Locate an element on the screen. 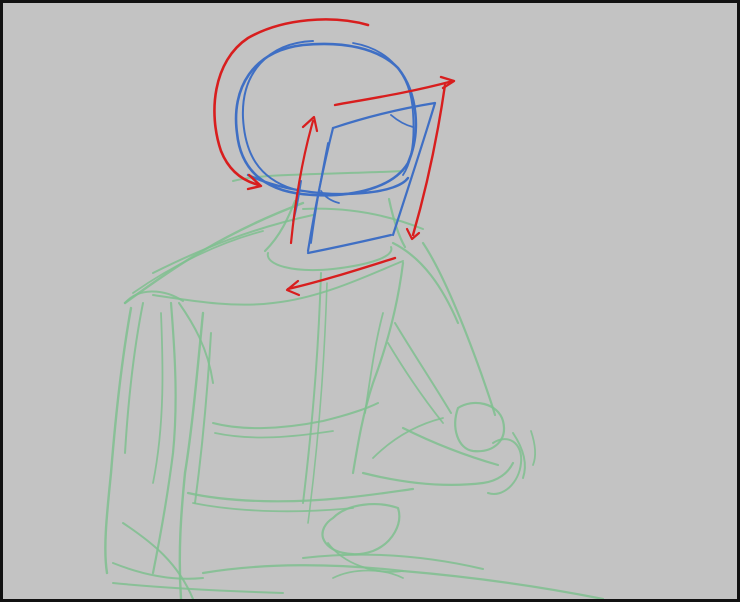 The width and height of the screenshot is (740, 602). left-forearm-line is located at coordinates (158, 571).